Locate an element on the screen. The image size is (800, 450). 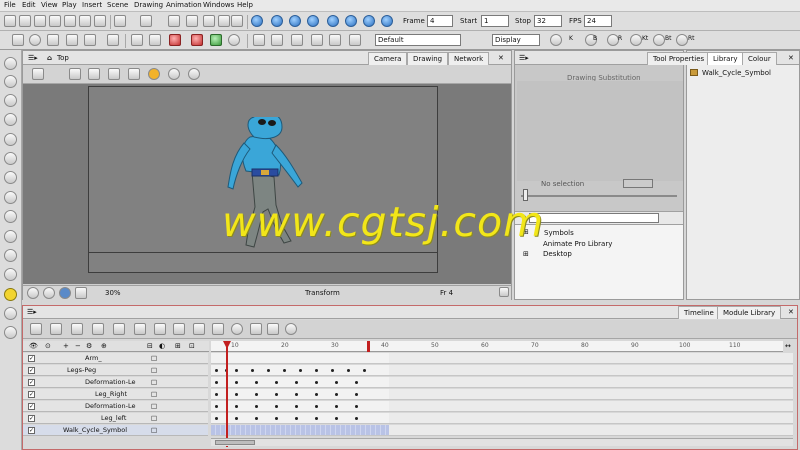
scrollbar-thumb is located at coordinates (235, 442).